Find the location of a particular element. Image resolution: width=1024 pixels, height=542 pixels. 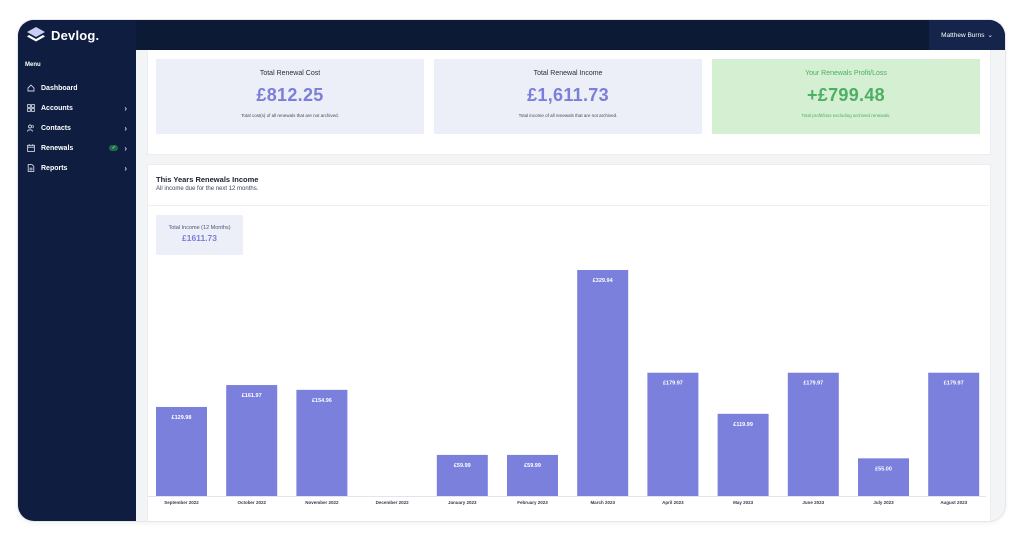

chart-x-tick-label: June 2023 is located at coordinates (813, 502).